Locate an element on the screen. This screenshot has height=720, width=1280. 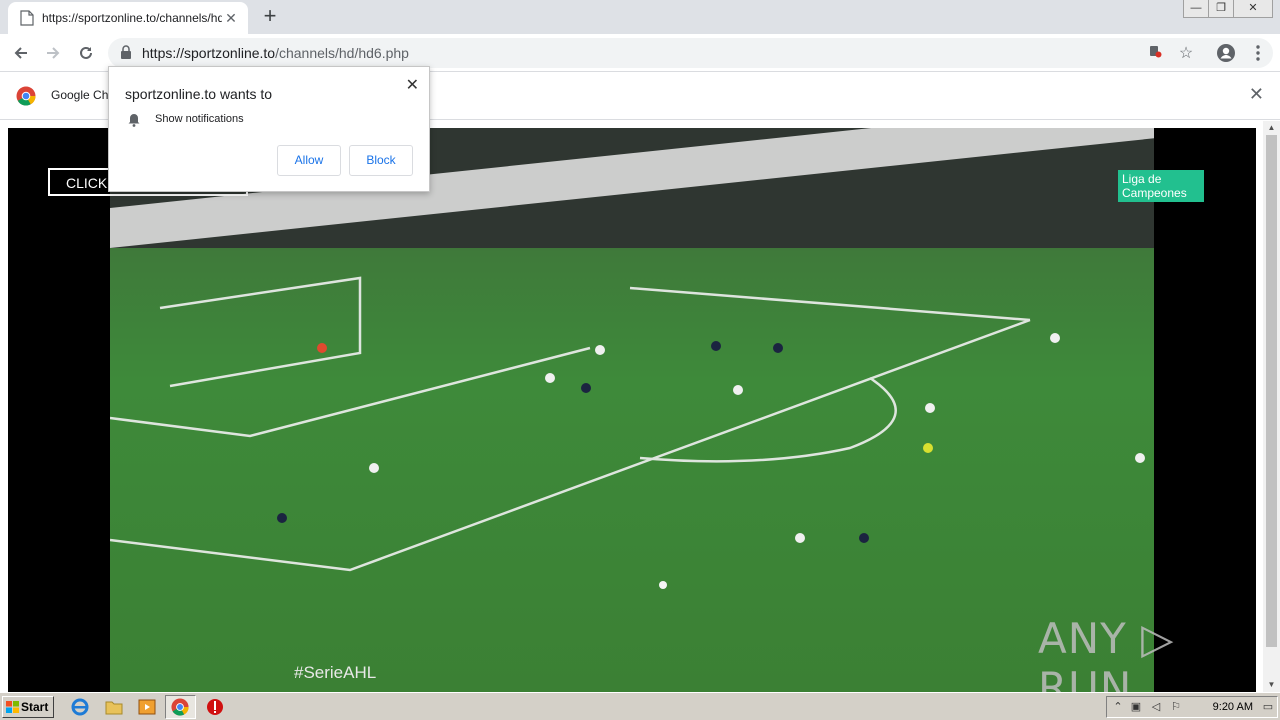
infobar-text: Google Ch is located at coordinates (80, 95).